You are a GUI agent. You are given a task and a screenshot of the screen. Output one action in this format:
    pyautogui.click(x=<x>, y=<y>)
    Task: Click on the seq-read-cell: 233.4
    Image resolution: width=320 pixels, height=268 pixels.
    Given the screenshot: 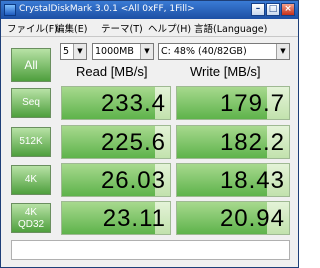 What is the action you would take?
    pyautogui.click(x=116, y=103)
    